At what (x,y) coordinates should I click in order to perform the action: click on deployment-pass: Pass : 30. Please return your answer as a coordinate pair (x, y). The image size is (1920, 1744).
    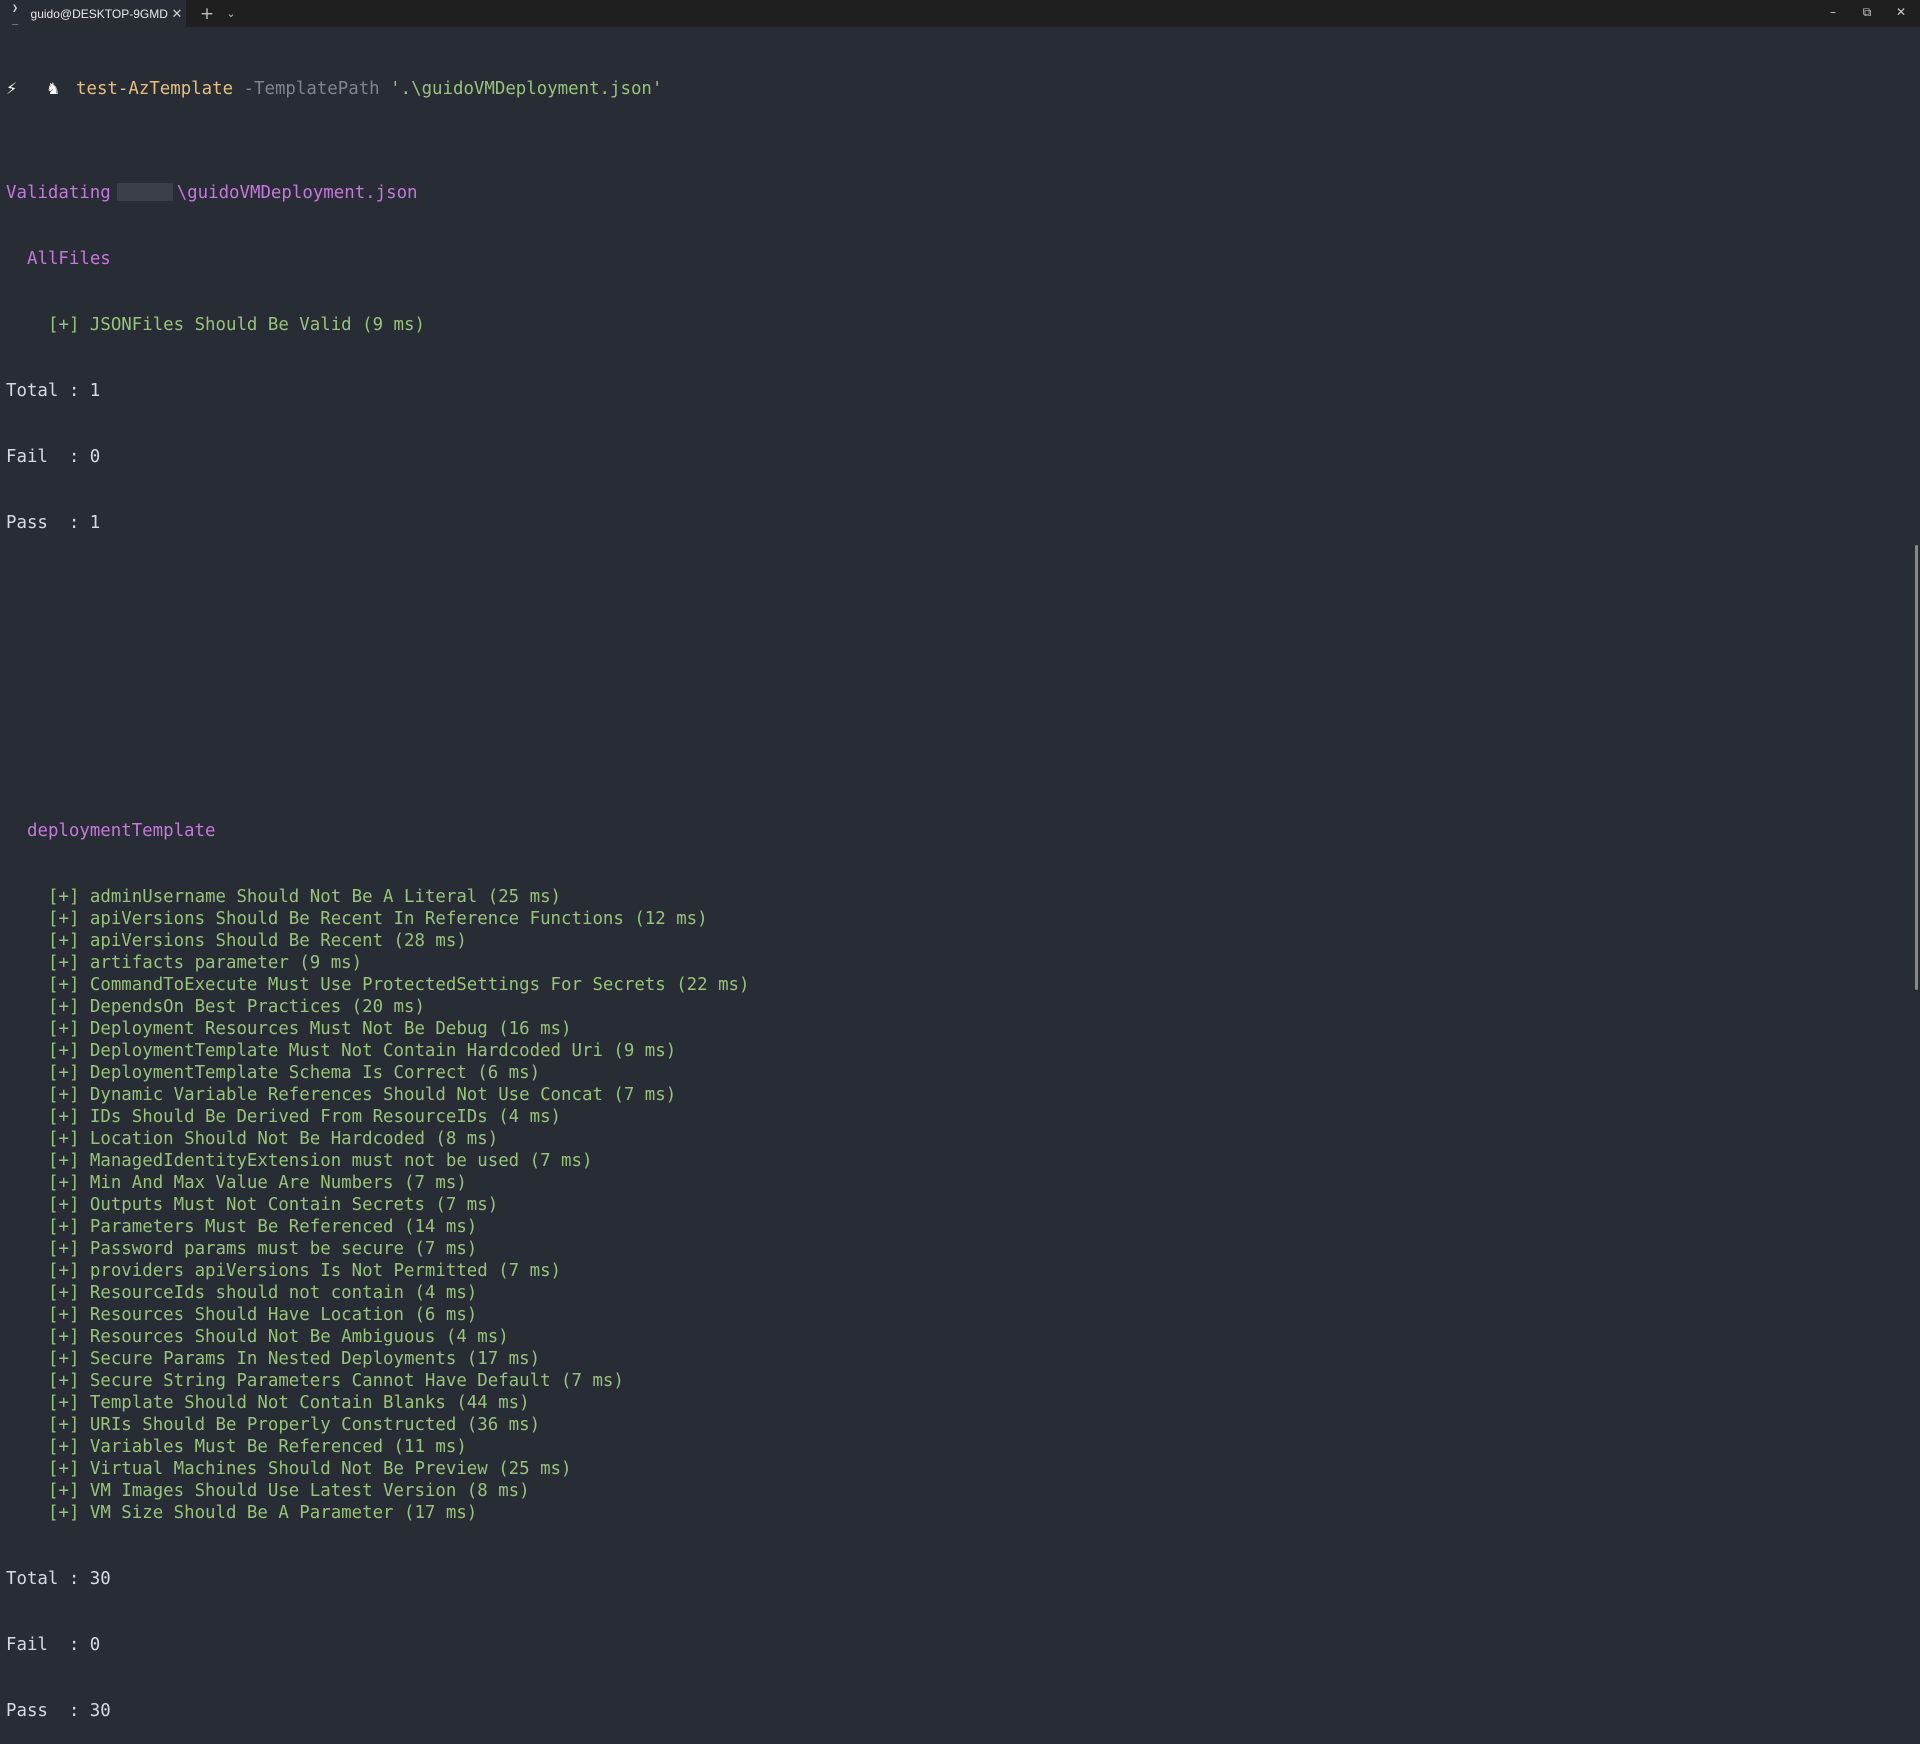
    Looking at the image, I should click on (58, 1711).